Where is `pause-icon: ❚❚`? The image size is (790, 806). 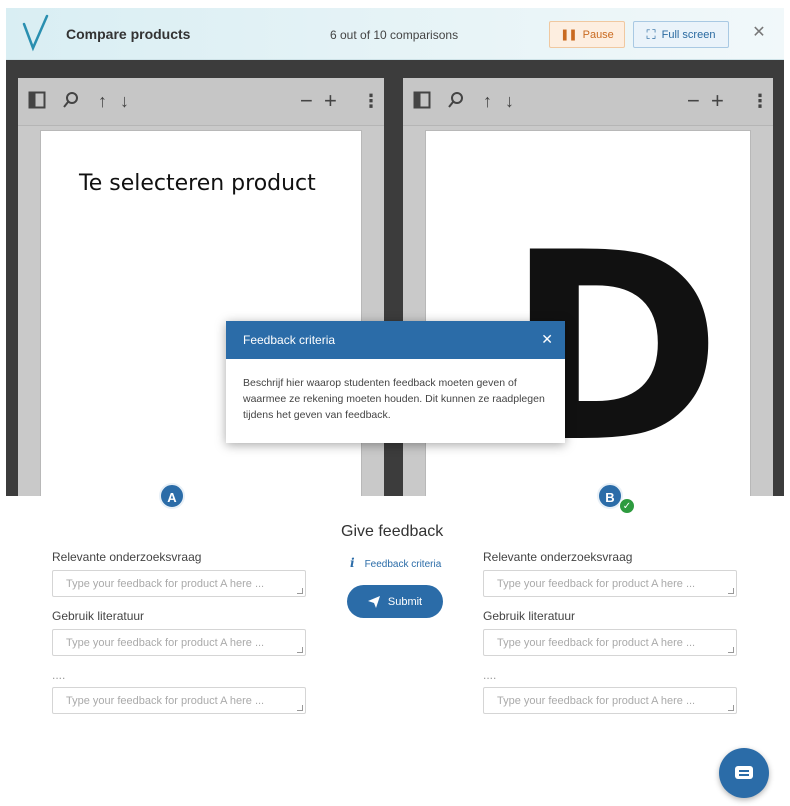 pause-icon: ❚❚ is located at coordinates (568, 35).